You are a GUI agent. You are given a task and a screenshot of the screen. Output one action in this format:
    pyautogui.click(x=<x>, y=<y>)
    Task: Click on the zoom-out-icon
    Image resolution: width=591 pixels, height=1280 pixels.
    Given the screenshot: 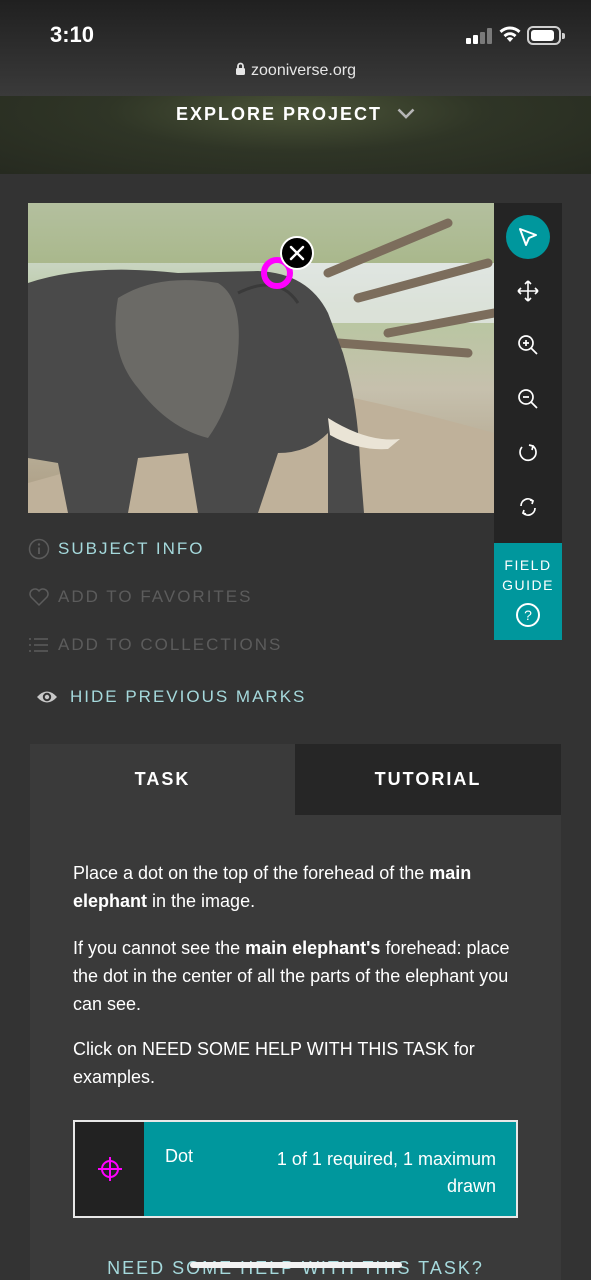 What is the action you would take?
    pyautogui.click(x=528, y=399)
    